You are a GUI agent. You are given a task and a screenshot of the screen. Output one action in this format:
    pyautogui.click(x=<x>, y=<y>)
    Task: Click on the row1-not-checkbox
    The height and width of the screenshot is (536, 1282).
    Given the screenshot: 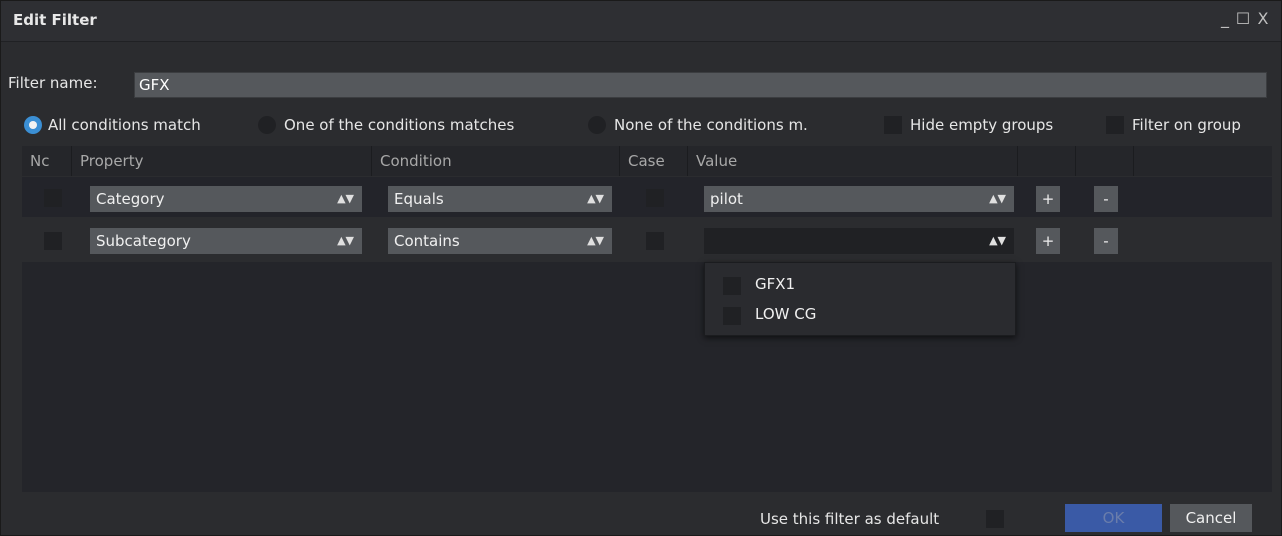 What is the action you would take?
    pyautogui.click(x=53, y=198)
    